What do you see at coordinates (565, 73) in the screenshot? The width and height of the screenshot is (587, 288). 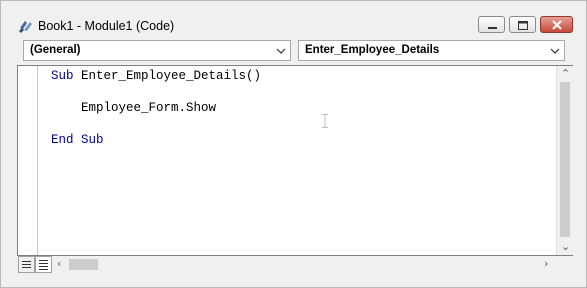 I see `scroll-up-icon: ⌃` at bounding box center [565, 73].